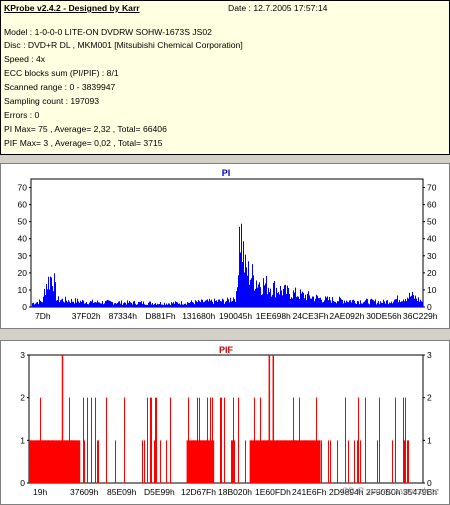 Image resolution: width=450 pixels, height=505 pixels. Describe the element at coordinates (40, 492) in the screenshot. I see `x-tick-label: 19h` at that location.